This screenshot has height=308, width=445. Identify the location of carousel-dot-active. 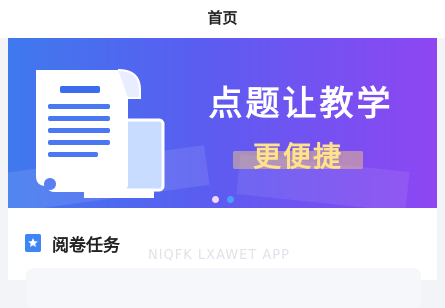
(215, 199).